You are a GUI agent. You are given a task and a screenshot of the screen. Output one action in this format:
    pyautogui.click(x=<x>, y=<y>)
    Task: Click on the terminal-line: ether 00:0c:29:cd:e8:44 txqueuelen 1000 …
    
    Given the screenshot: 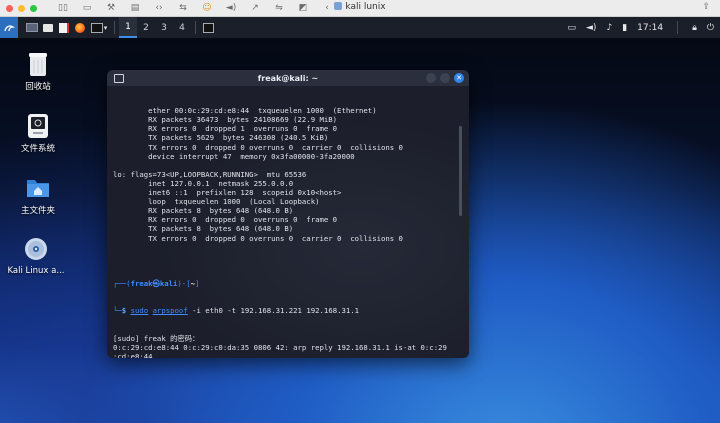 What is the action you would take?
    pyautogui.click(x=245, y=111)
    